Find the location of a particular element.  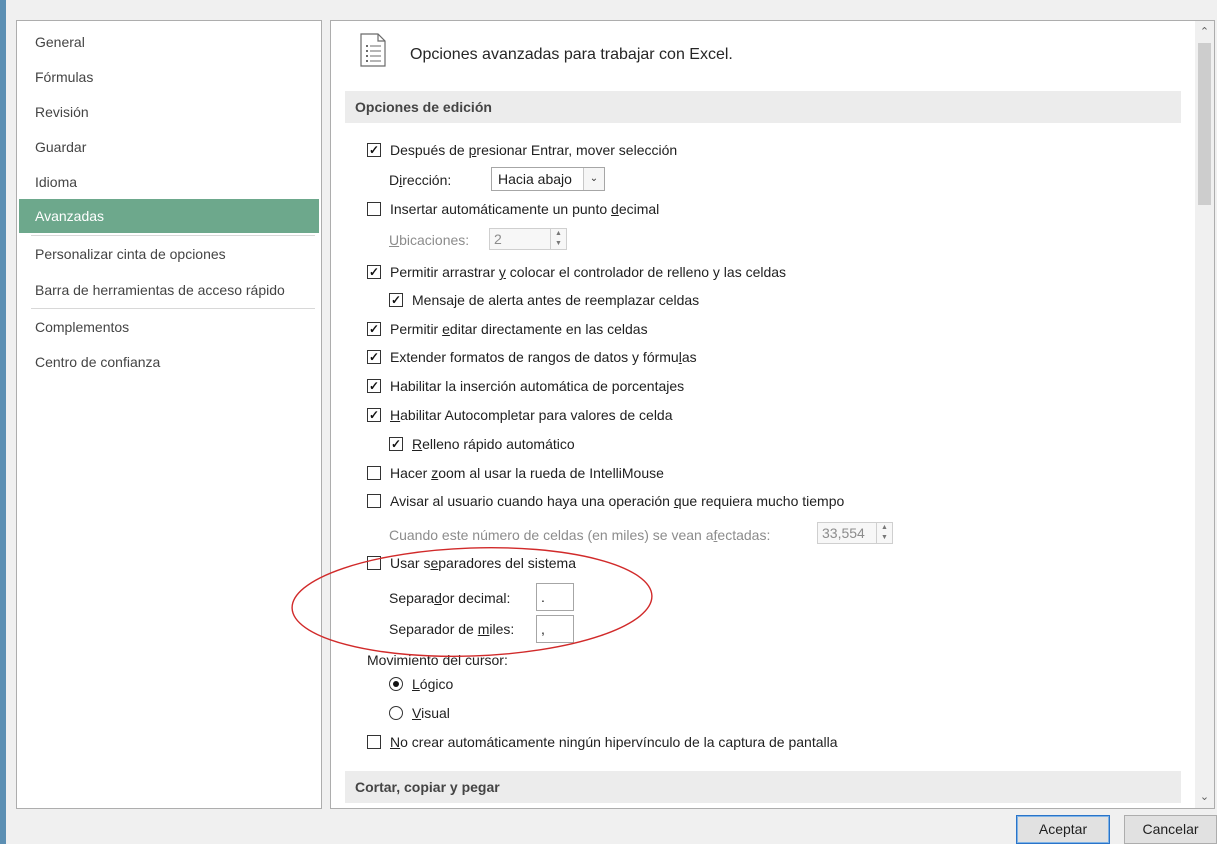

direction-select: Hacia abajo ⌄ is located at coordinates (548, 179).